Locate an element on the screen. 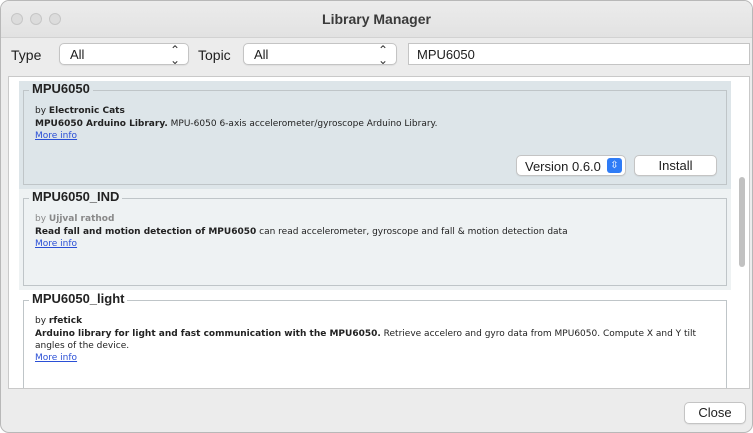 This screenshot has height=433, width=753. library-name: MPU6050_IND is located at coordinates (76, 196).